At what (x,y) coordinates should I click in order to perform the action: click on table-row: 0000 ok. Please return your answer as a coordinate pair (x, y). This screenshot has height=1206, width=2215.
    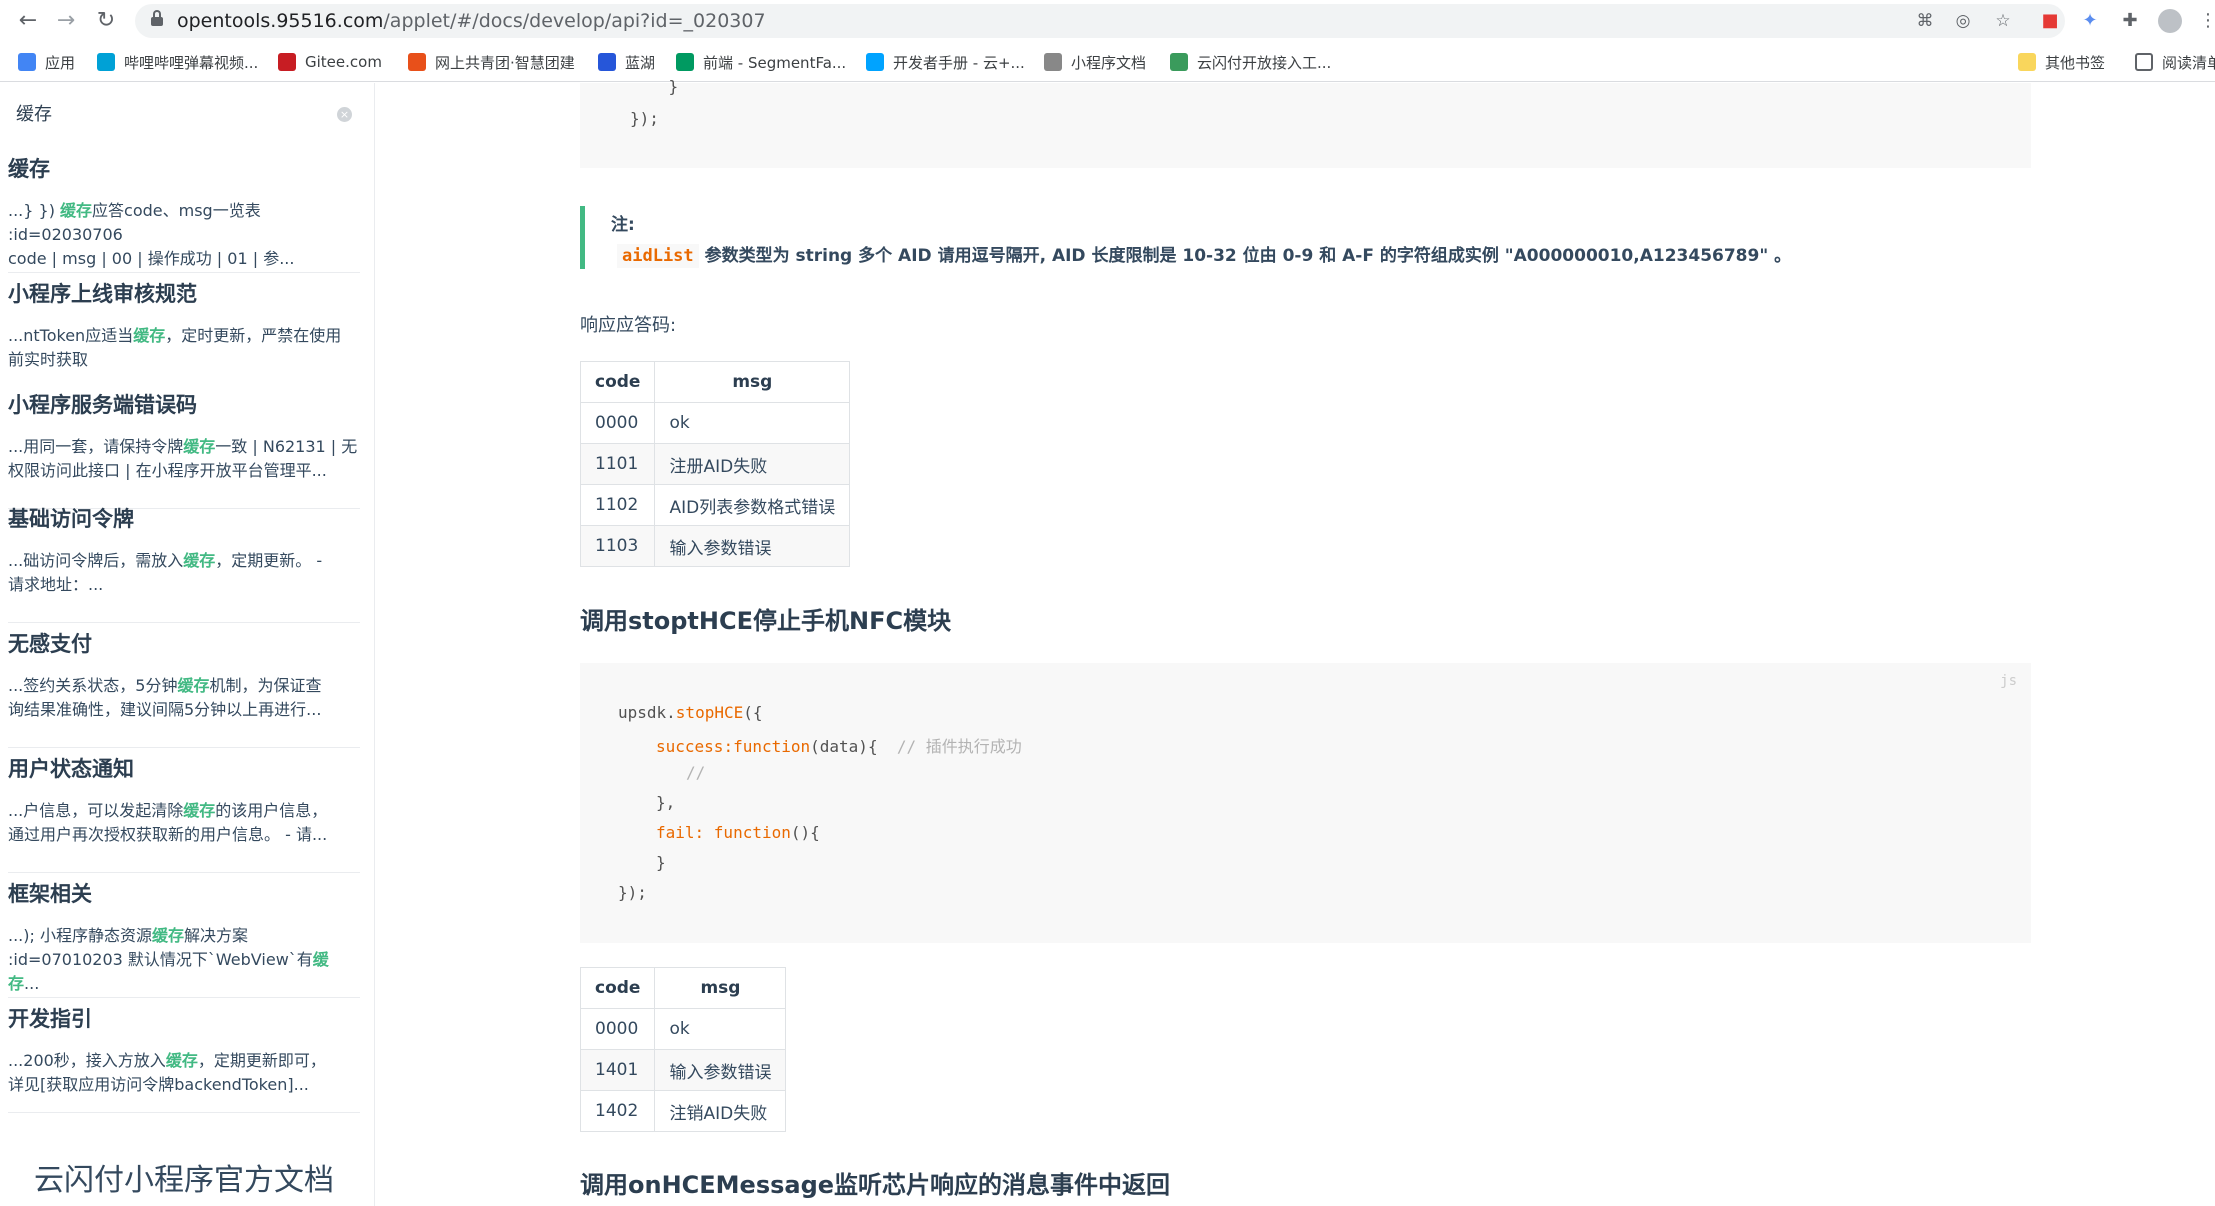
    Looking at the image, I should click on (715, 423).